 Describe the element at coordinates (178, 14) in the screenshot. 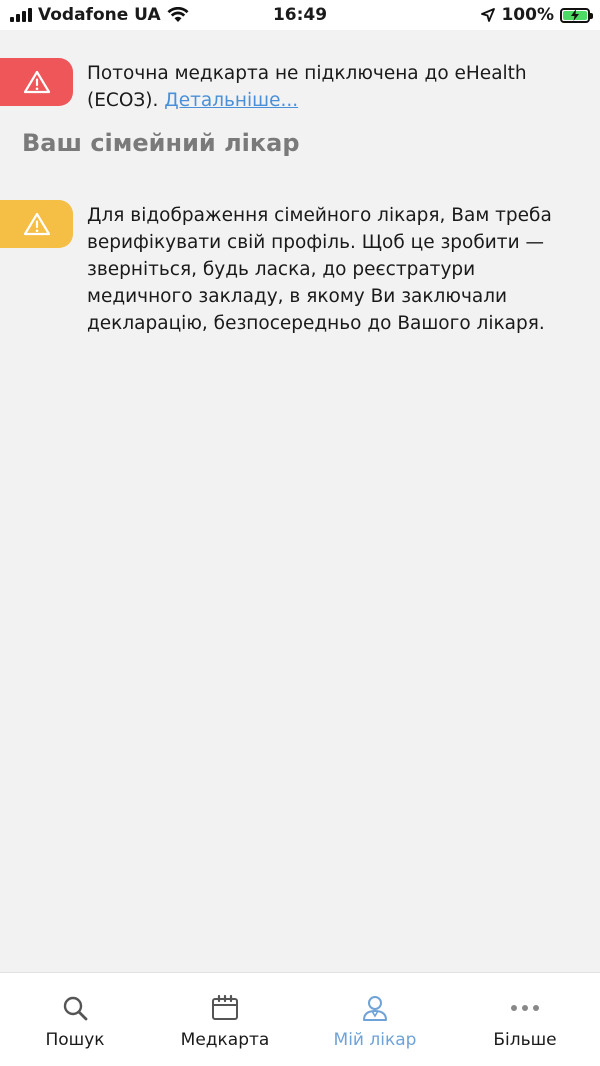

I see `wifi-icon` at that location.